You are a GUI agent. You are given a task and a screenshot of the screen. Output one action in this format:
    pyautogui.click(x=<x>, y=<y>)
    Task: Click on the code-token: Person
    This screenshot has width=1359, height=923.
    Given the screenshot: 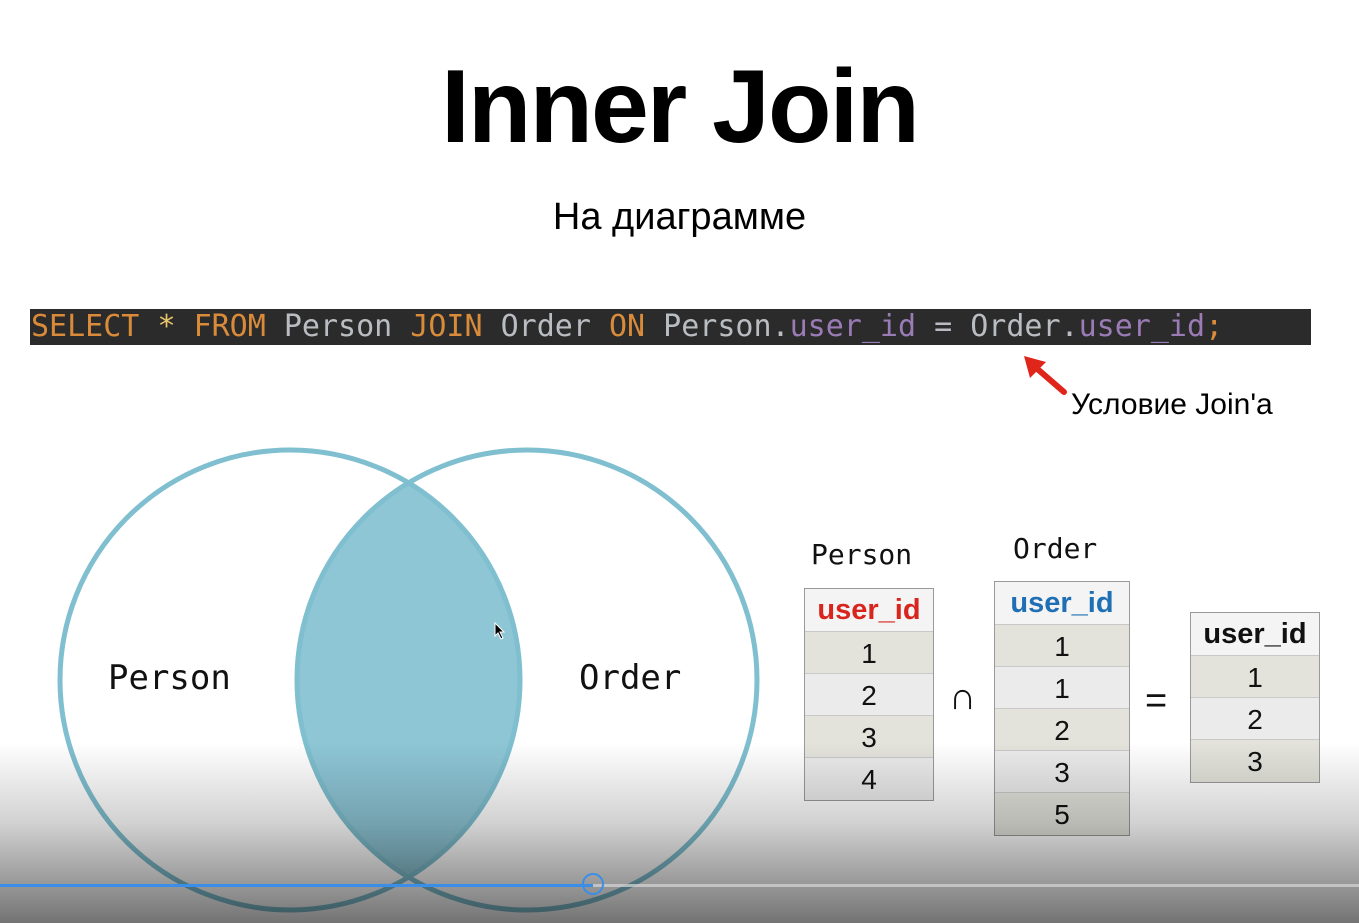 What is the action you would take?
    pyautogui.click(x=338, y=326)
    